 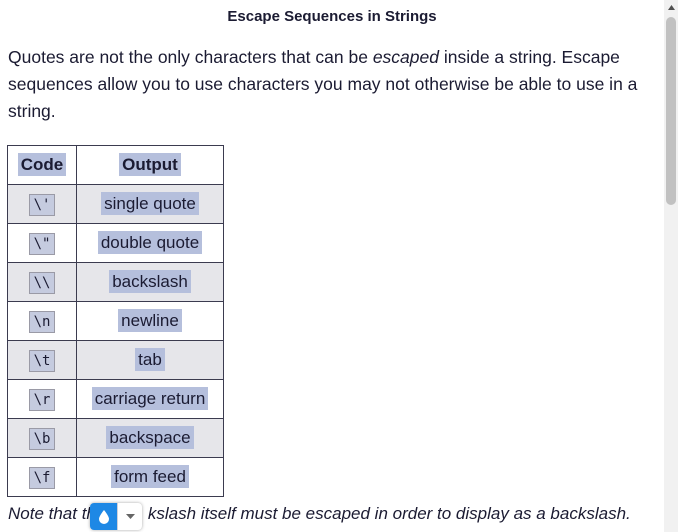 I want to click on code-cell: \", so click(x=42, y=243).